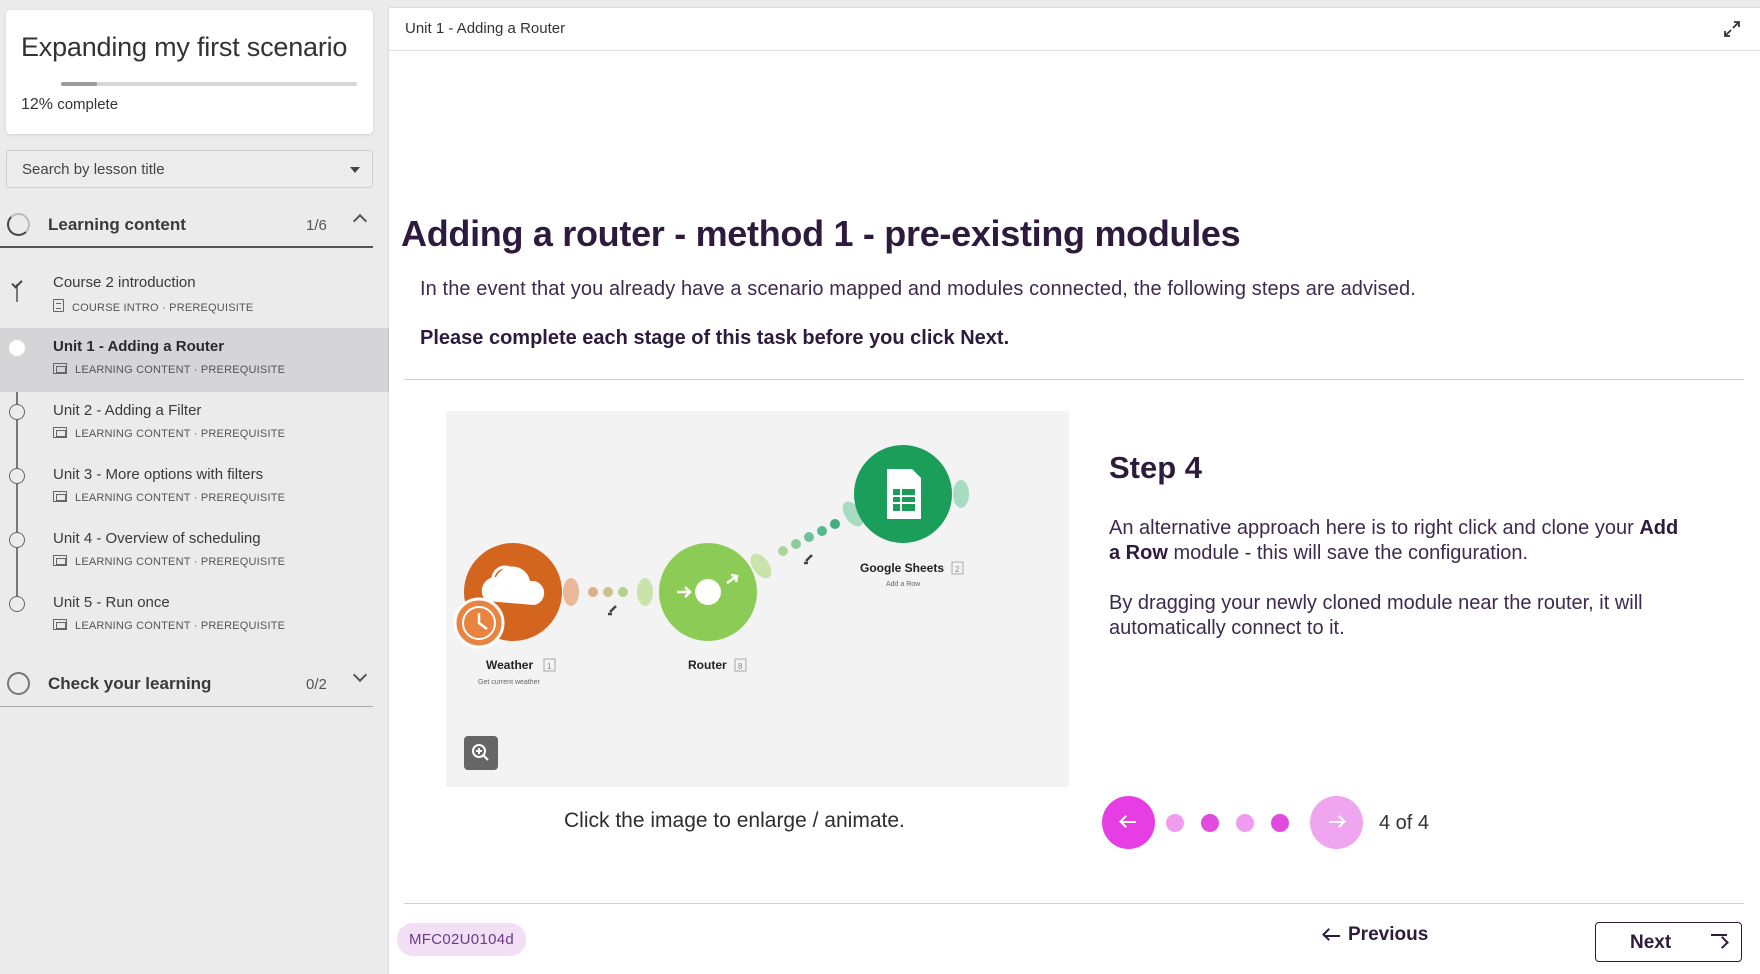 The width and height of the screenshot is (1760, 974). Describe the element at coordinates (740, 666) in the screenshot. I see `router-module-number: 8` at that location.